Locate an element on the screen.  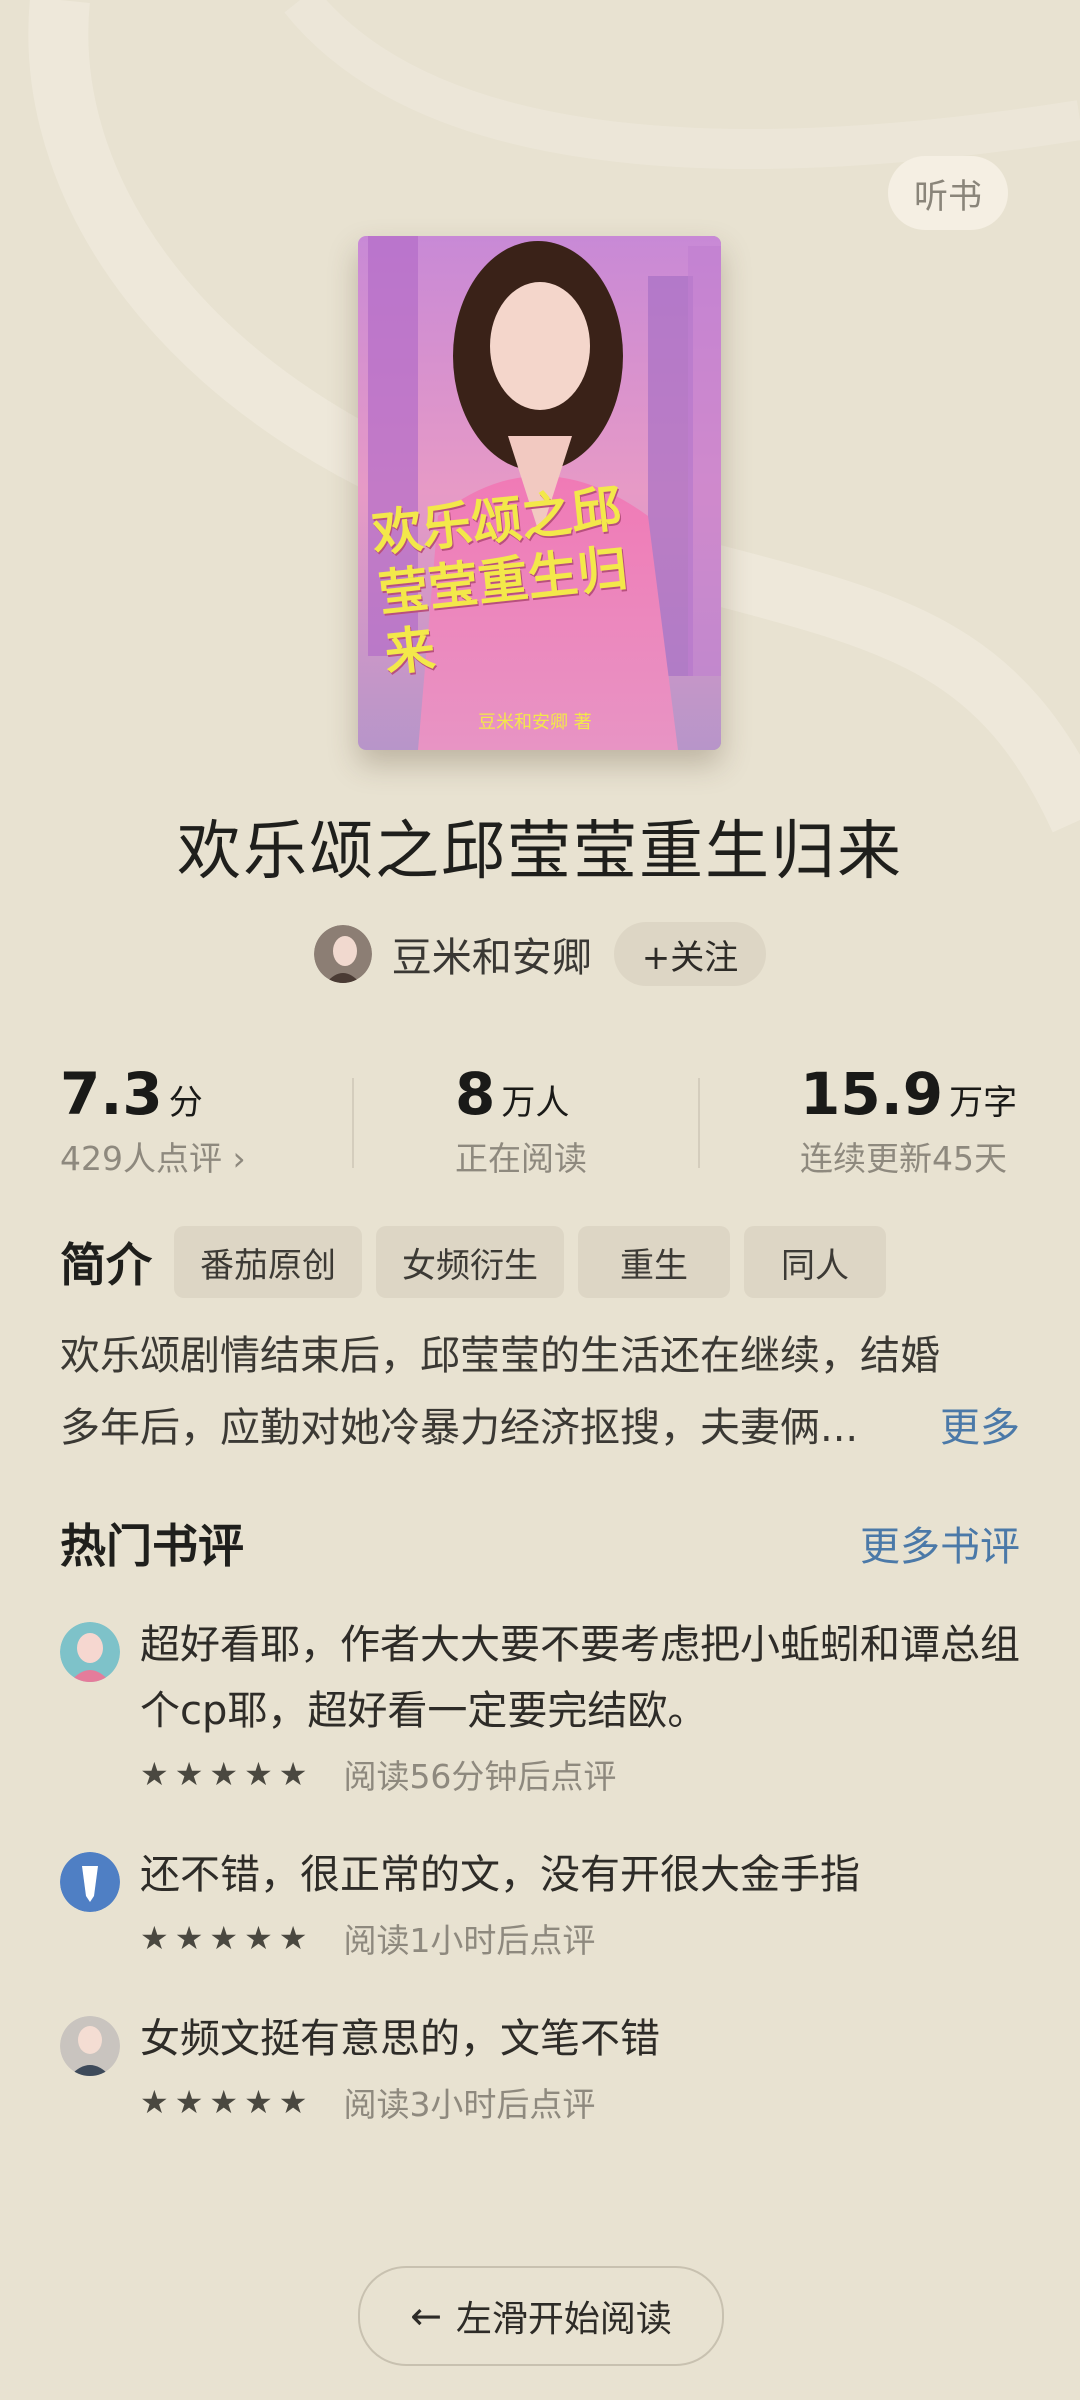
review-meta: ★★★★★ 阅读3小时后点评 is located at coordinates (367, 2102).